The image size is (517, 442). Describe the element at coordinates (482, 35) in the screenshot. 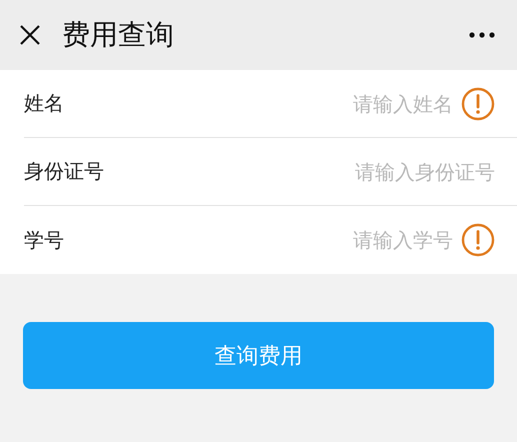

I see `more-icon` at that location.